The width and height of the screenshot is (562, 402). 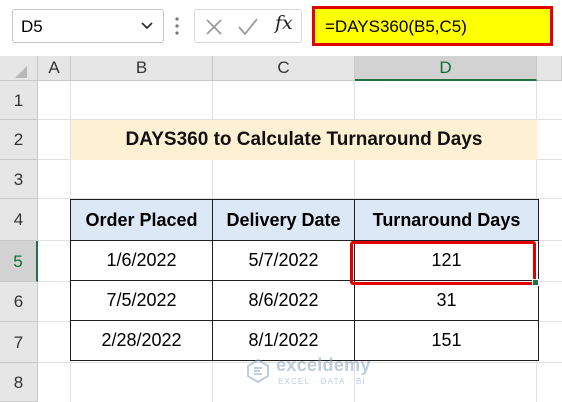 What do you see at coordinates (88, 26) in the screenshot?
I see `name-box: D5` at bounding box center [88, 26].